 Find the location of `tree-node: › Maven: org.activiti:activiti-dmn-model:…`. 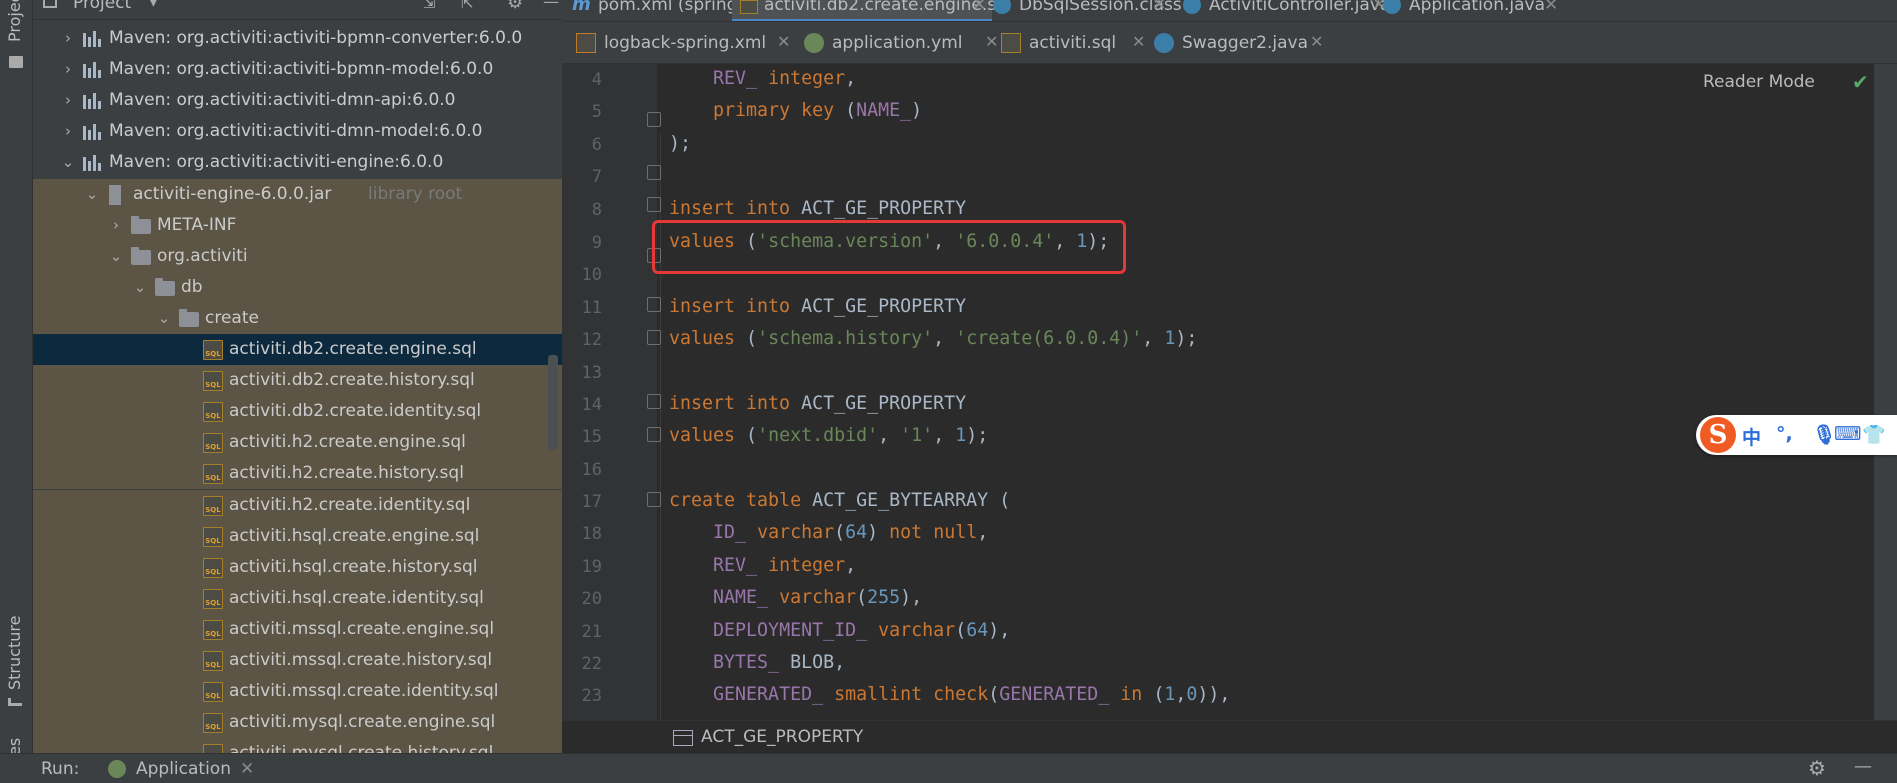

tree-node: › Maven: org.activiti:activiti-dmn-model:… is located at coordinates (297, 131).